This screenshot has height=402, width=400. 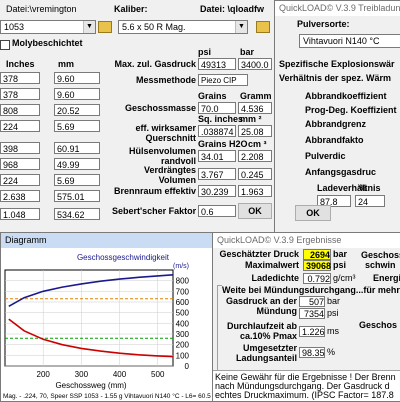 I want to click on verdraengtes-grains: 3.767, so click(x=217, y=174).